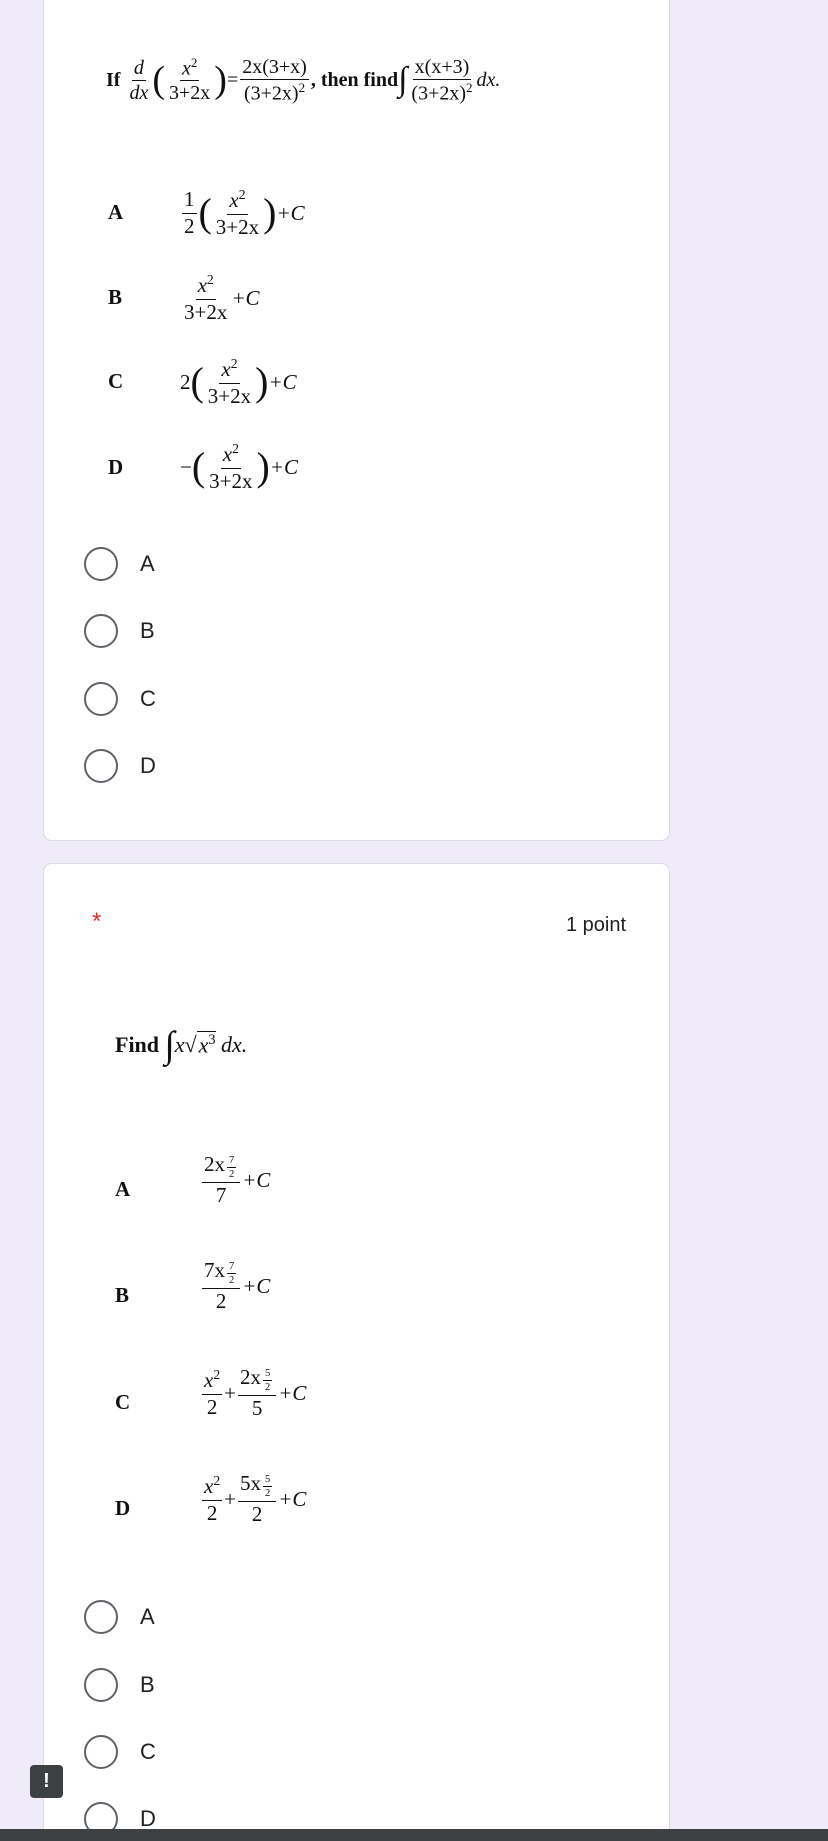 This screenshot has width=828, height=1841. Describe the element at coordinates (119, 564) in the screenshot. I see `q1-choice-a: A` at that location.